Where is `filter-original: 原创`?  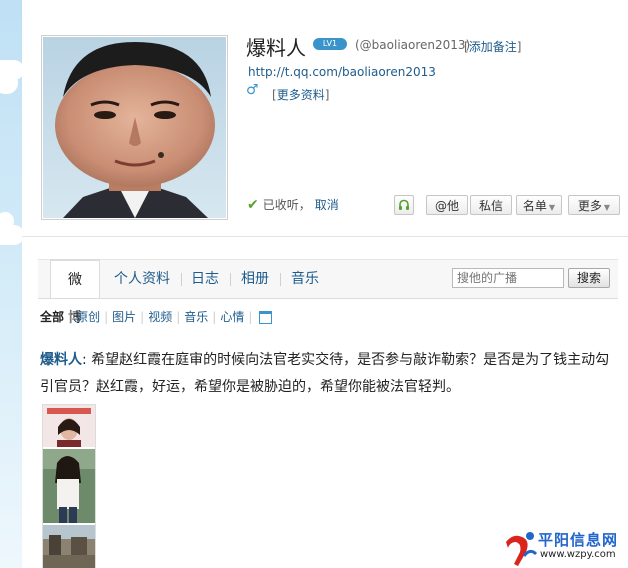
filter-original: 原创 is located at coordinates (88, 316).